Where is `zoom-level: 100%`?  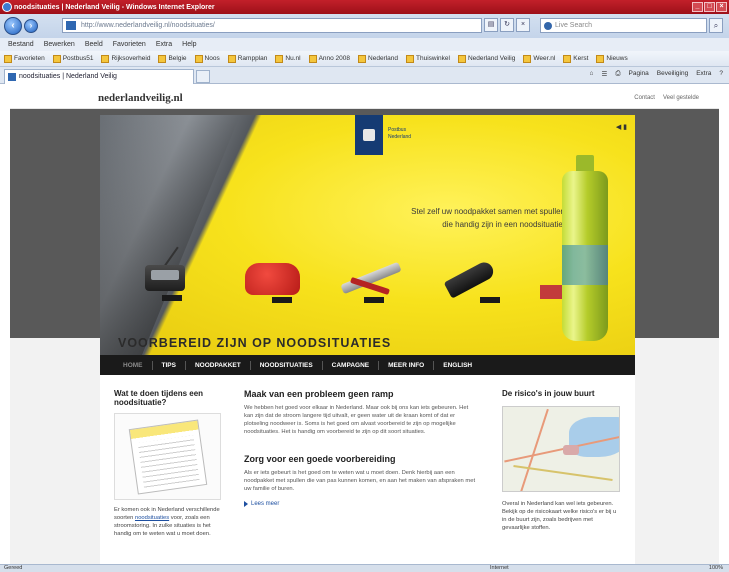 zoom-level: 100% is located at coordinates (716, 568).